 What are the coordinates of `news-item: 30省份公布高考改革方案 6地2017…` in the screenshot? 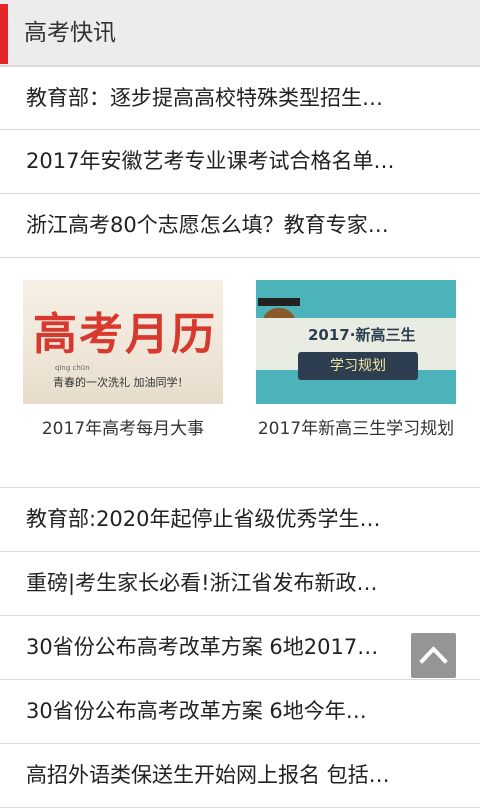 It's located at (240, 648).